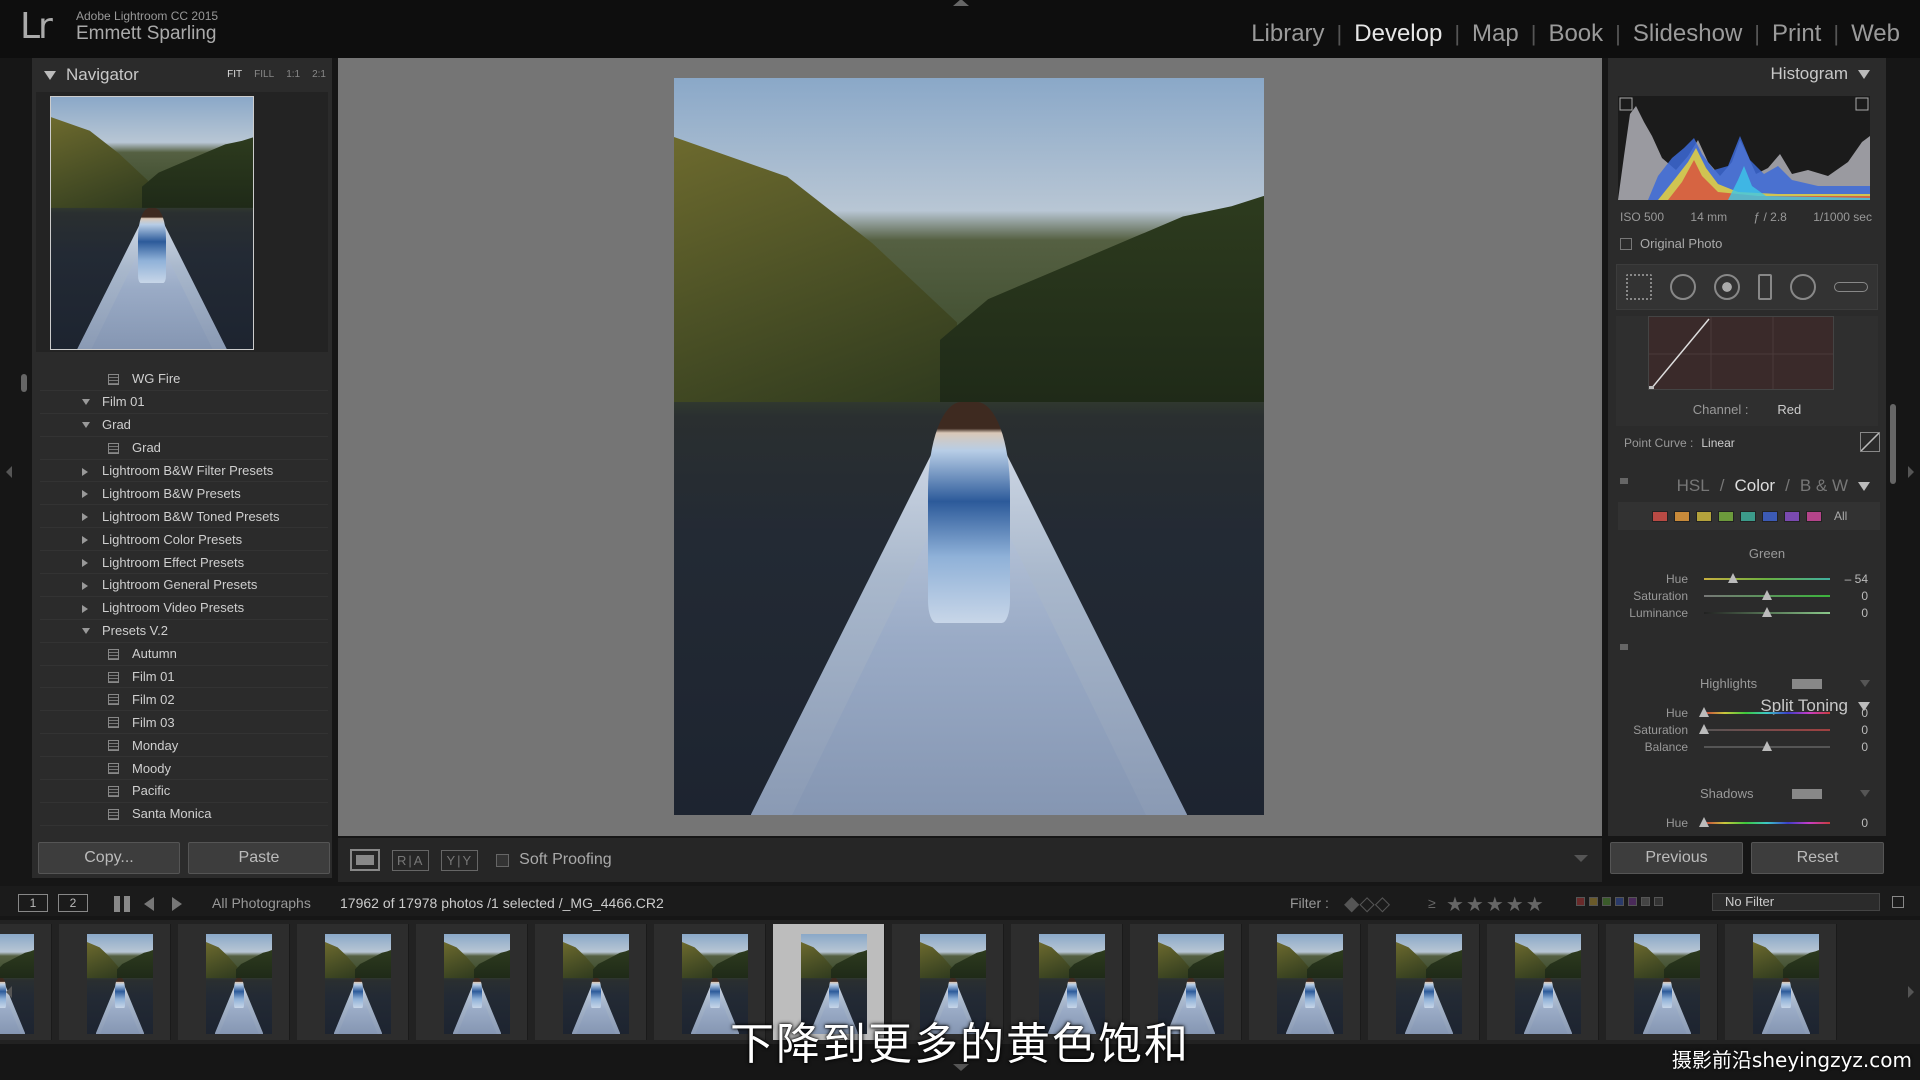 This screenshot has width=1920, height=1080. I want to click on highlights-expand-icon, so click(1865, 683).